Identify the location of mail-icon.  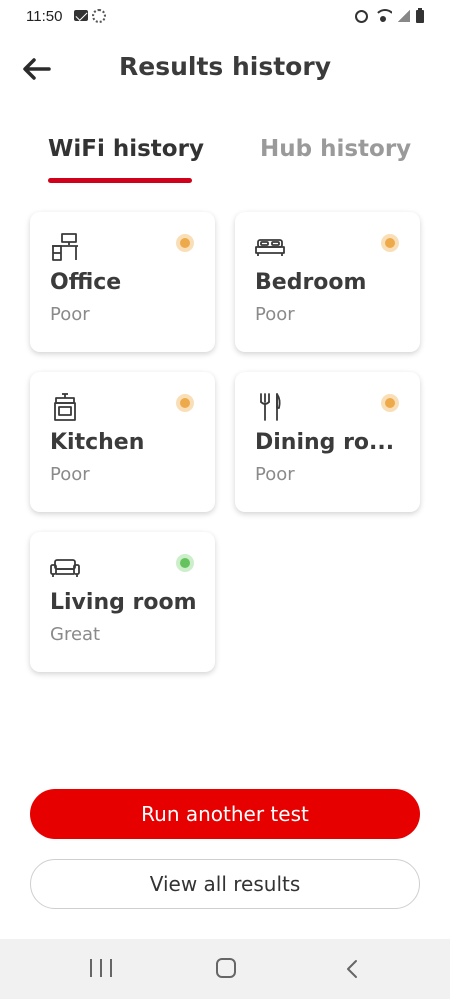
(81, 15).